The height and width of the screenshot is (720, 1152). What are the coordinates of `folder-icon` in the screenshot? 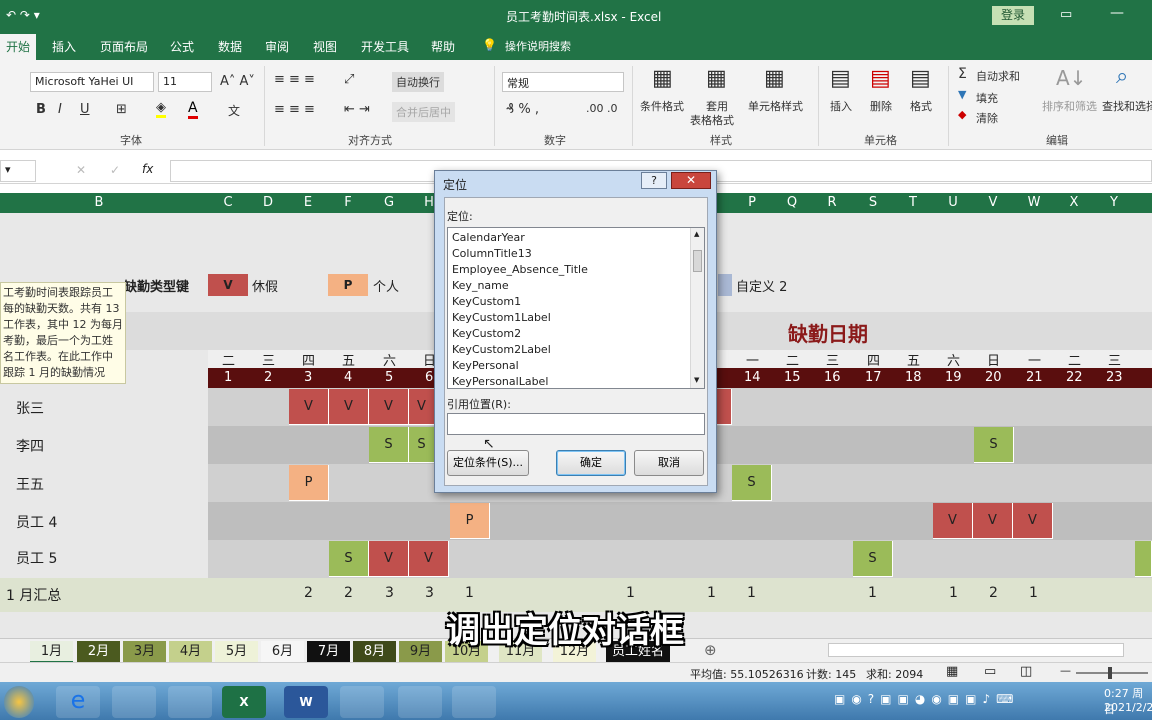 It's located at (420, 702).